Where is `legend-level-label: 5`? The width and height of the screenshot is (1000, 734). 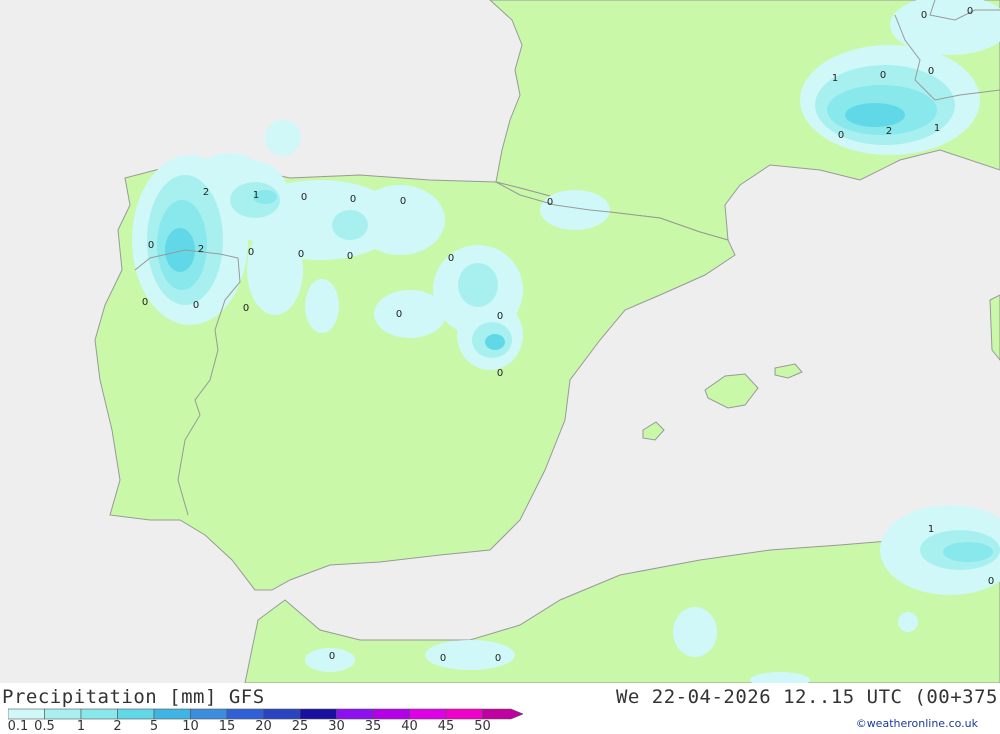 legend-level-label: 5 is located at coordinates (154, 726).